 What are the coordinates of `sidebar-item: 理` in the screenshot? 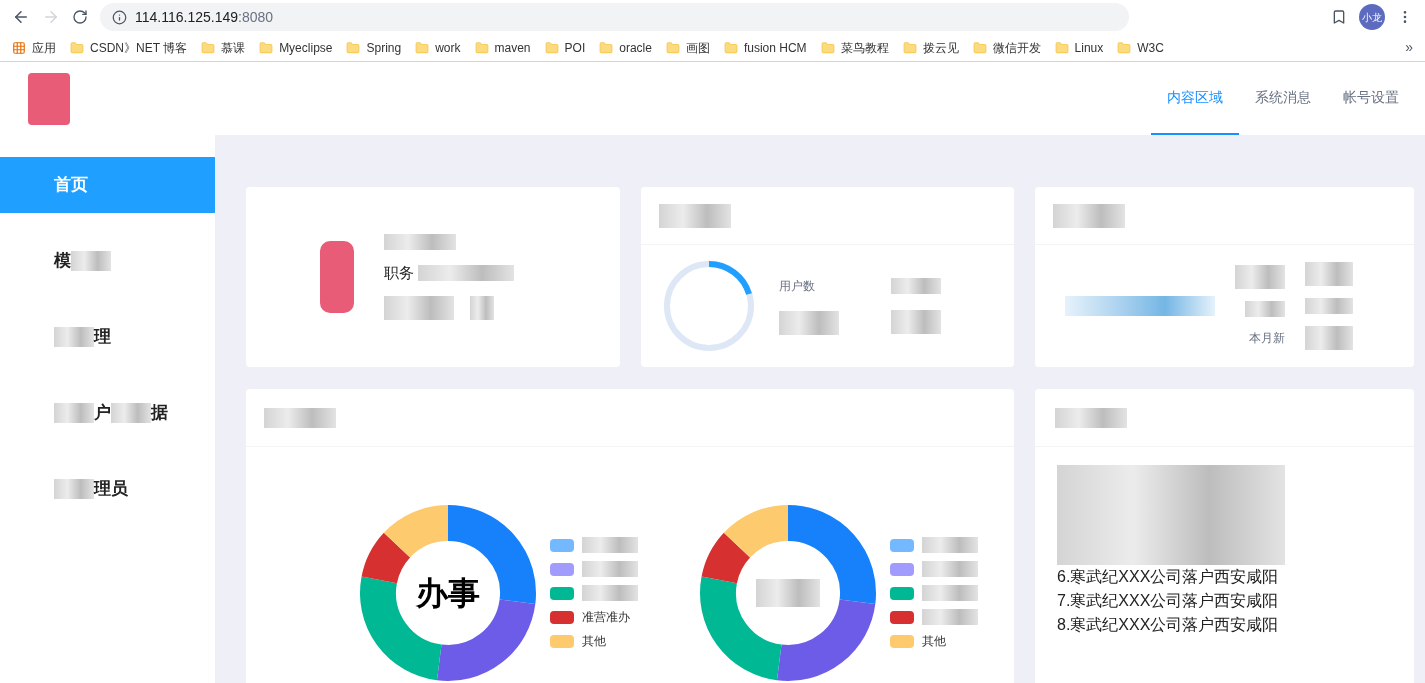 It's located at (107, 337).